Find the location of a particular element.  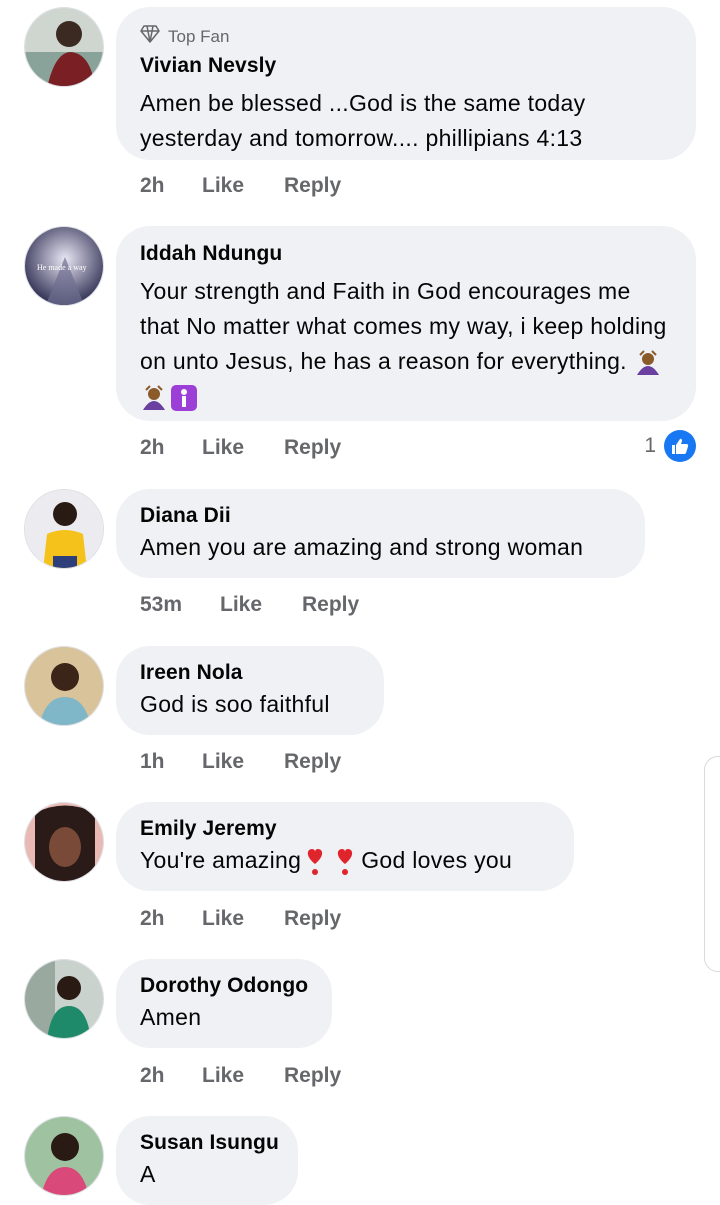

reaction-count: 1 is located at coordinates (650, 445).